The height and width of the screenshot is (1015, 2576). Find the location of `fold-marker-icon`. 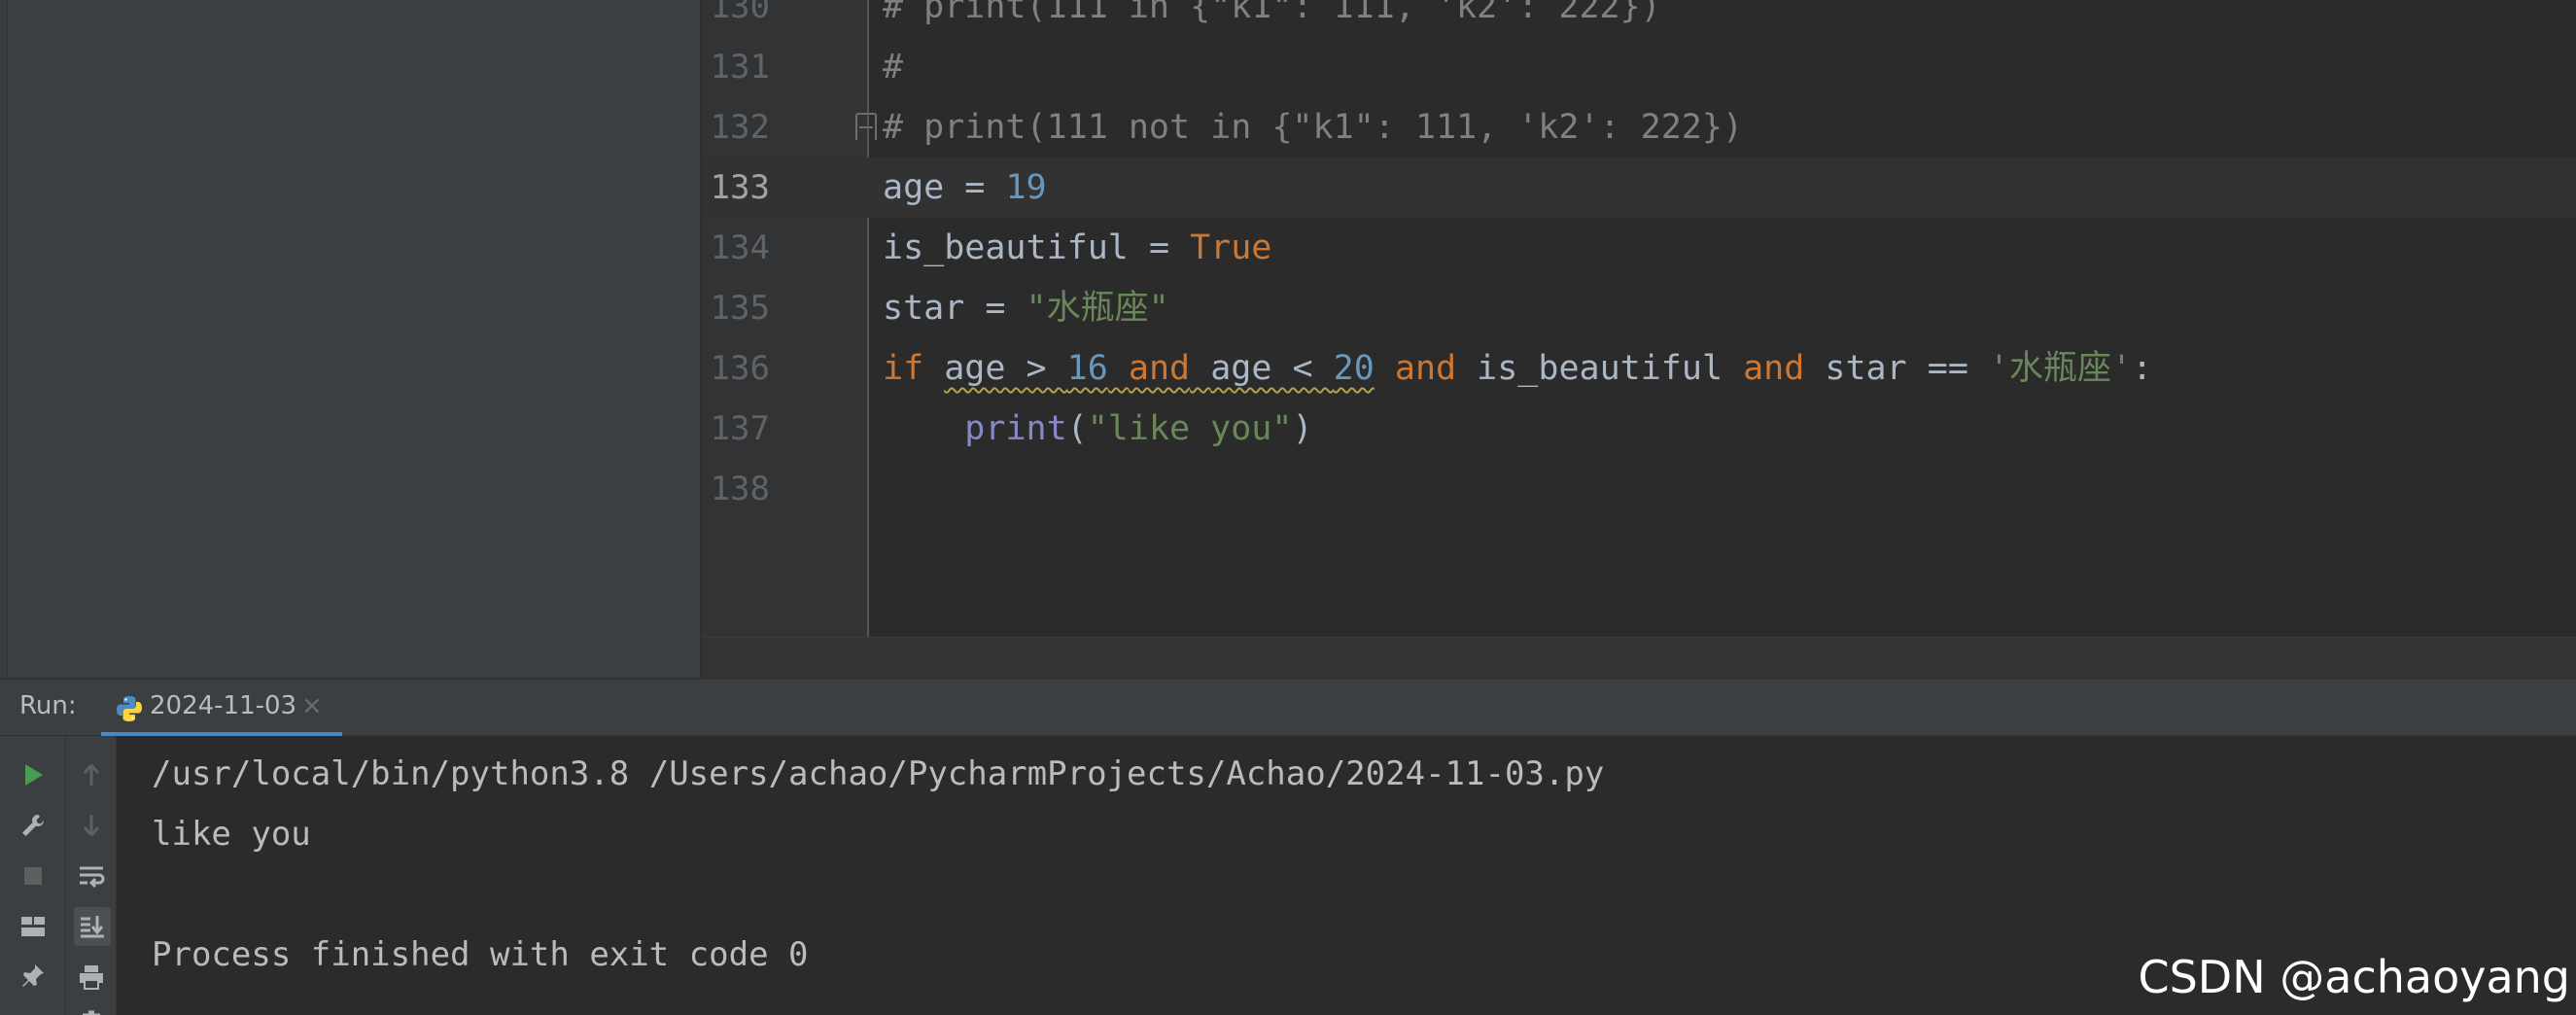

fold-marker-icon is located at coordinates (866, 126).